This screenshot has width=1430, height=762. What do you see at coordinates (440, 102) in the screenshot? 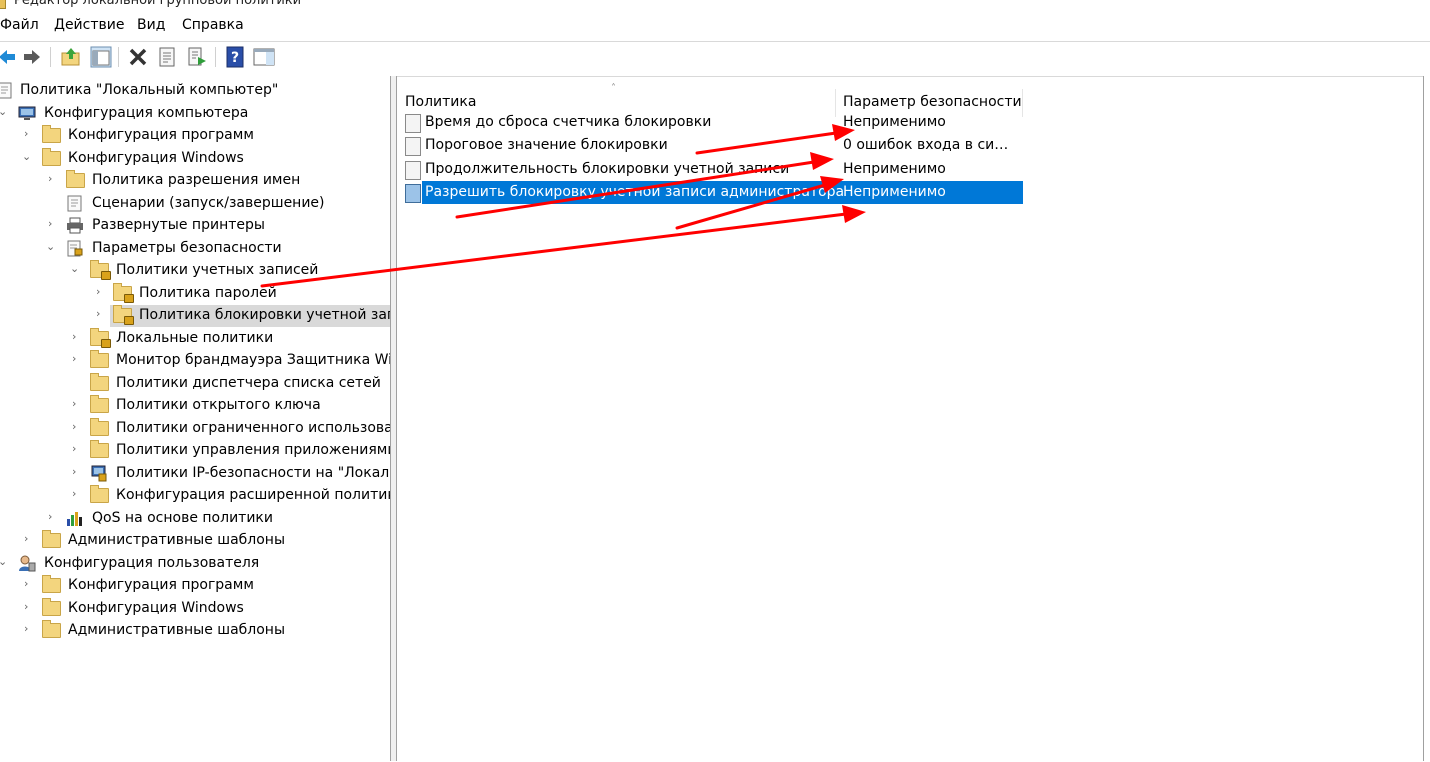
I see `column-header-policy: Политика` at bounding box center [440, 102].